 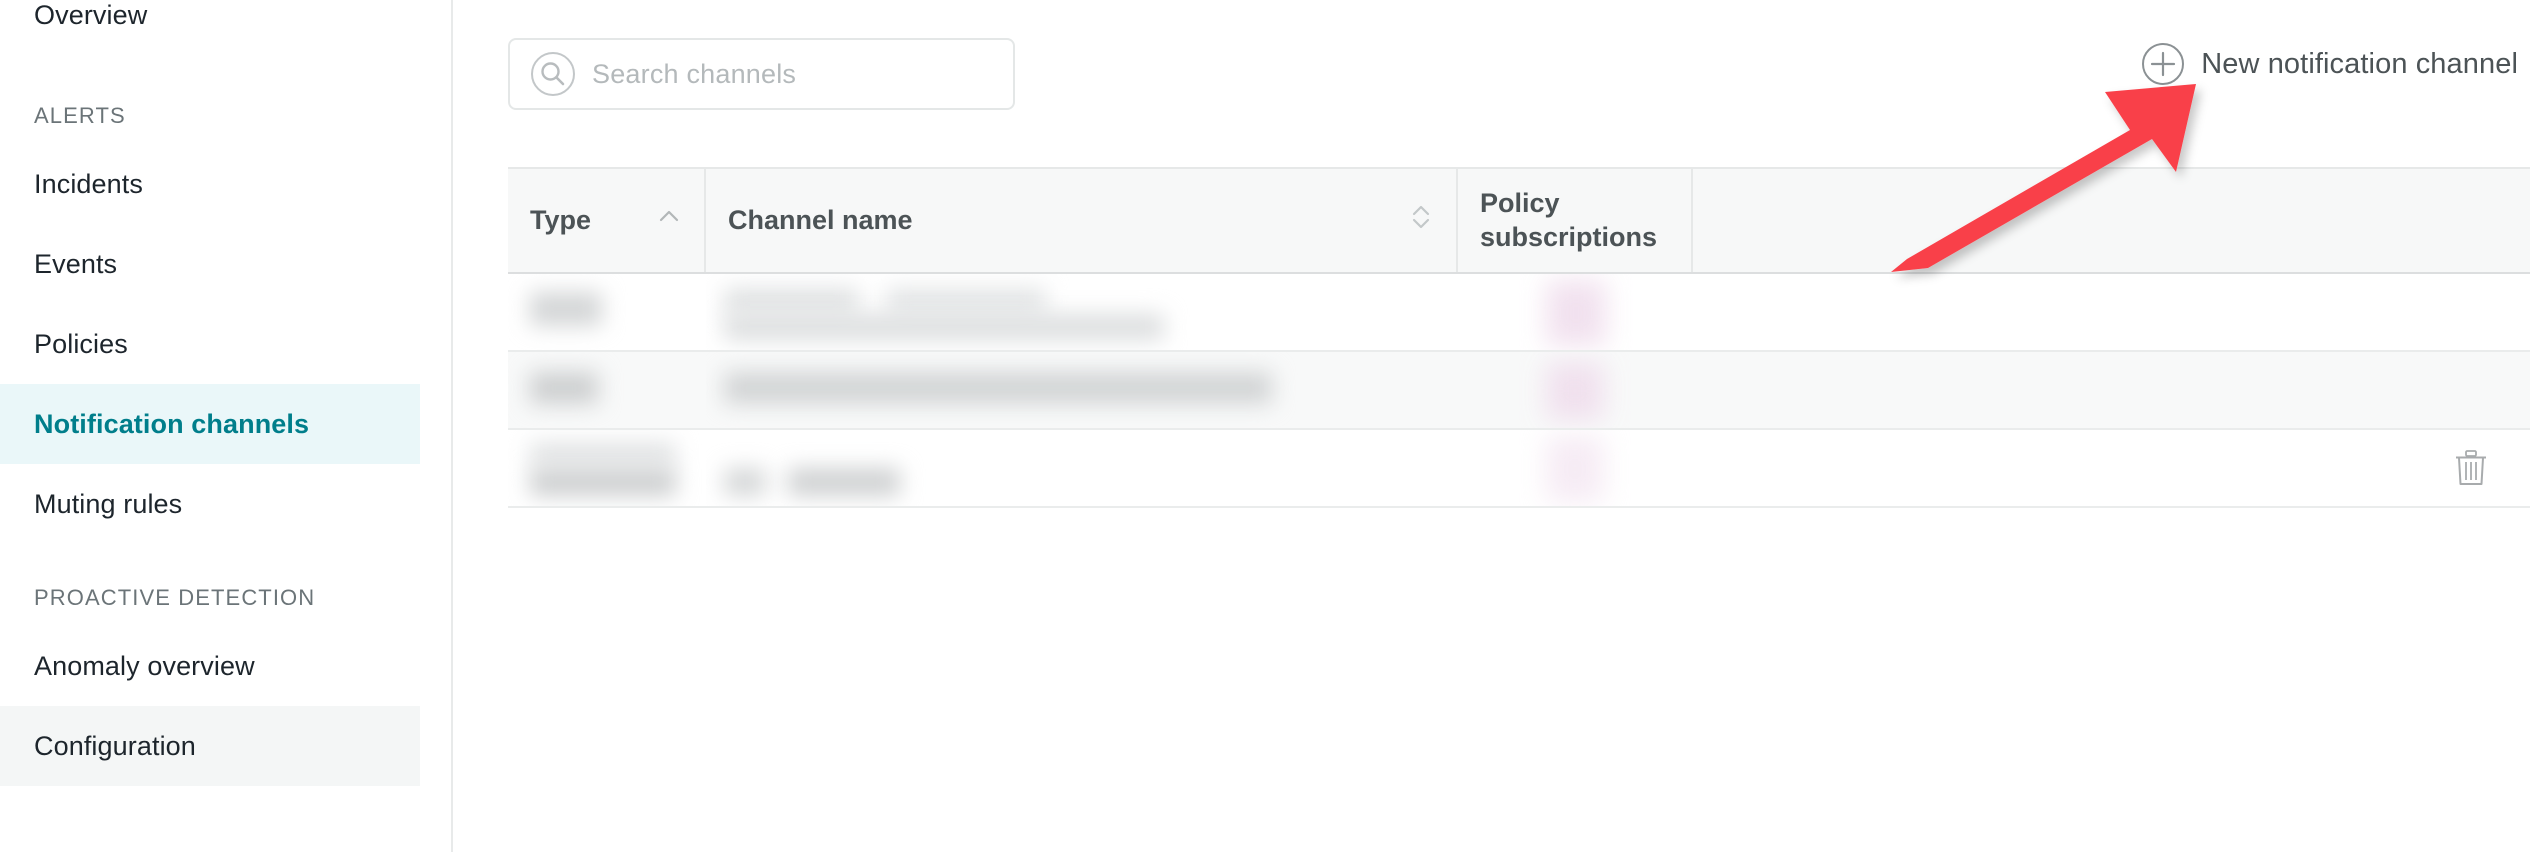 I want to click on search-placeholder: Search channels, so click(x=694, y=73).